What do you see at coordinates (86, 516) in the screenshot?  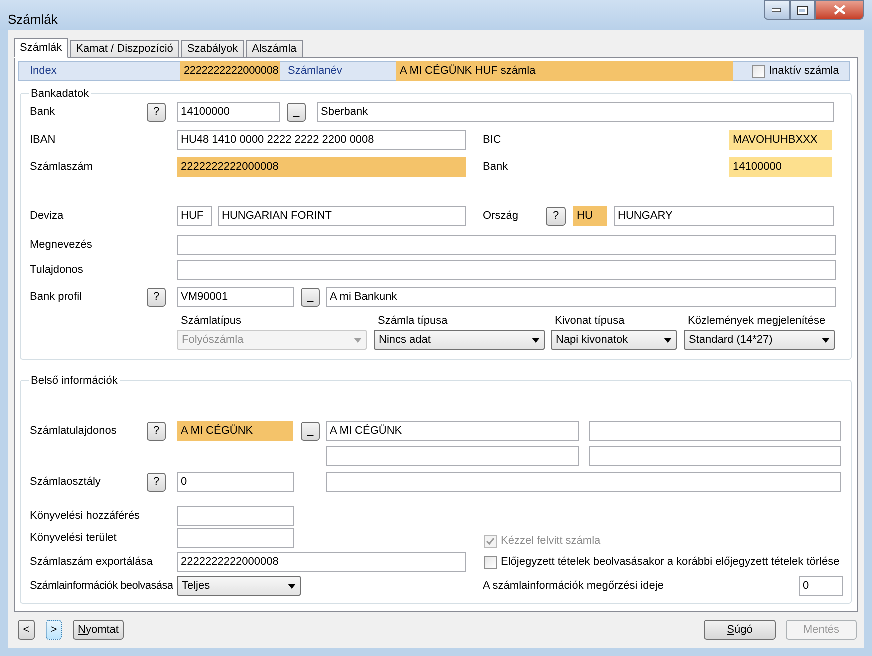 I see `field-label: Könyvelési hozzáférés` at bounding box center [86, 516].